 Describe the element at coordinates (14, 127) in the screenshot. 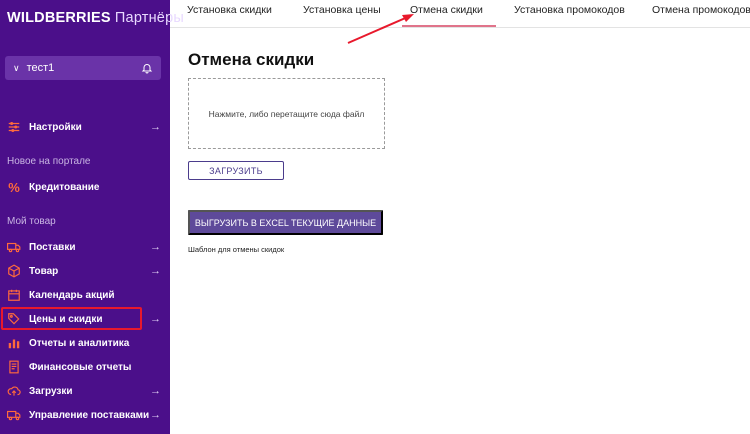

I see `settings-sliders-icon` at that location.